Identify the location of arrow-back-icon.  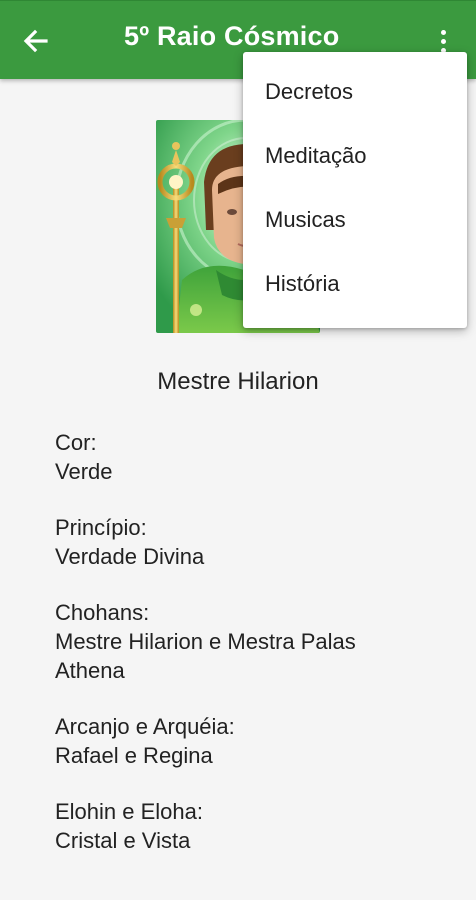
(35, 41).